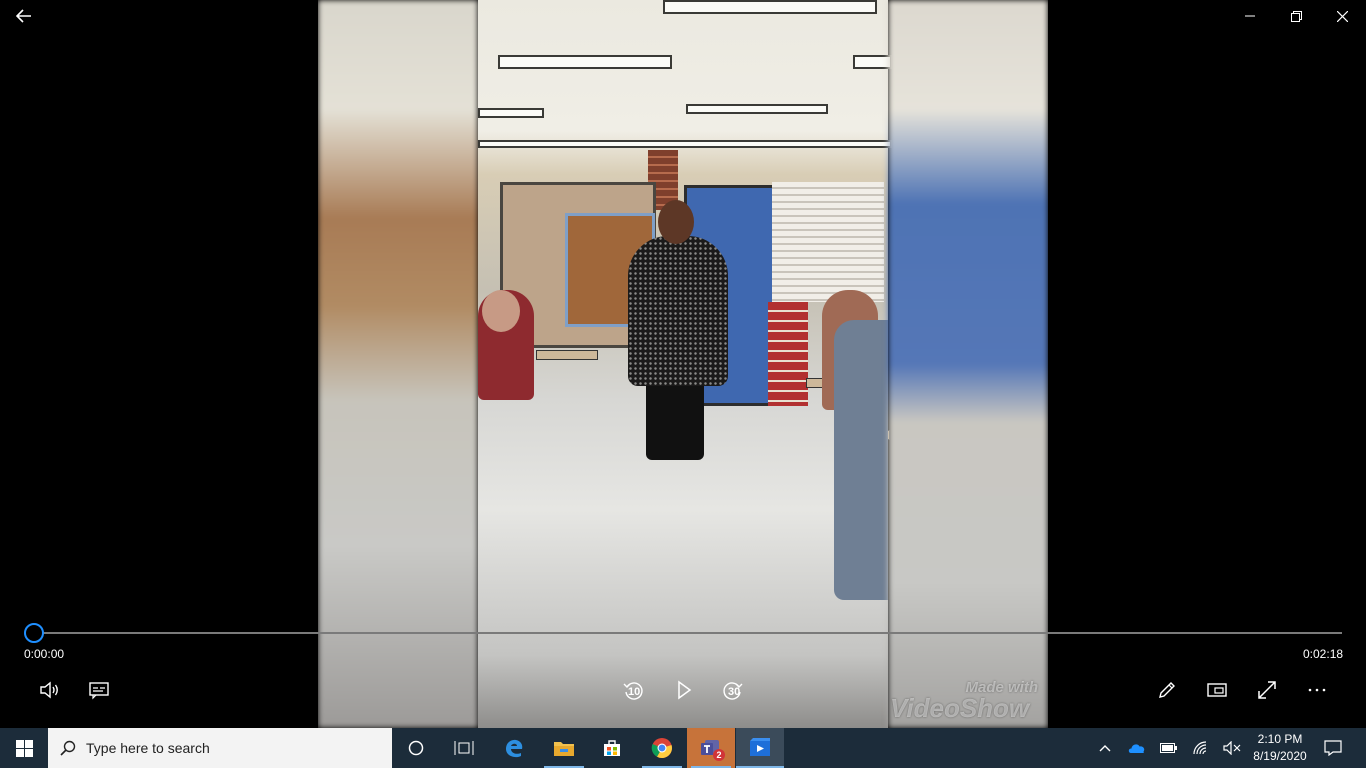  I want to click on desk, so click(567, 355).